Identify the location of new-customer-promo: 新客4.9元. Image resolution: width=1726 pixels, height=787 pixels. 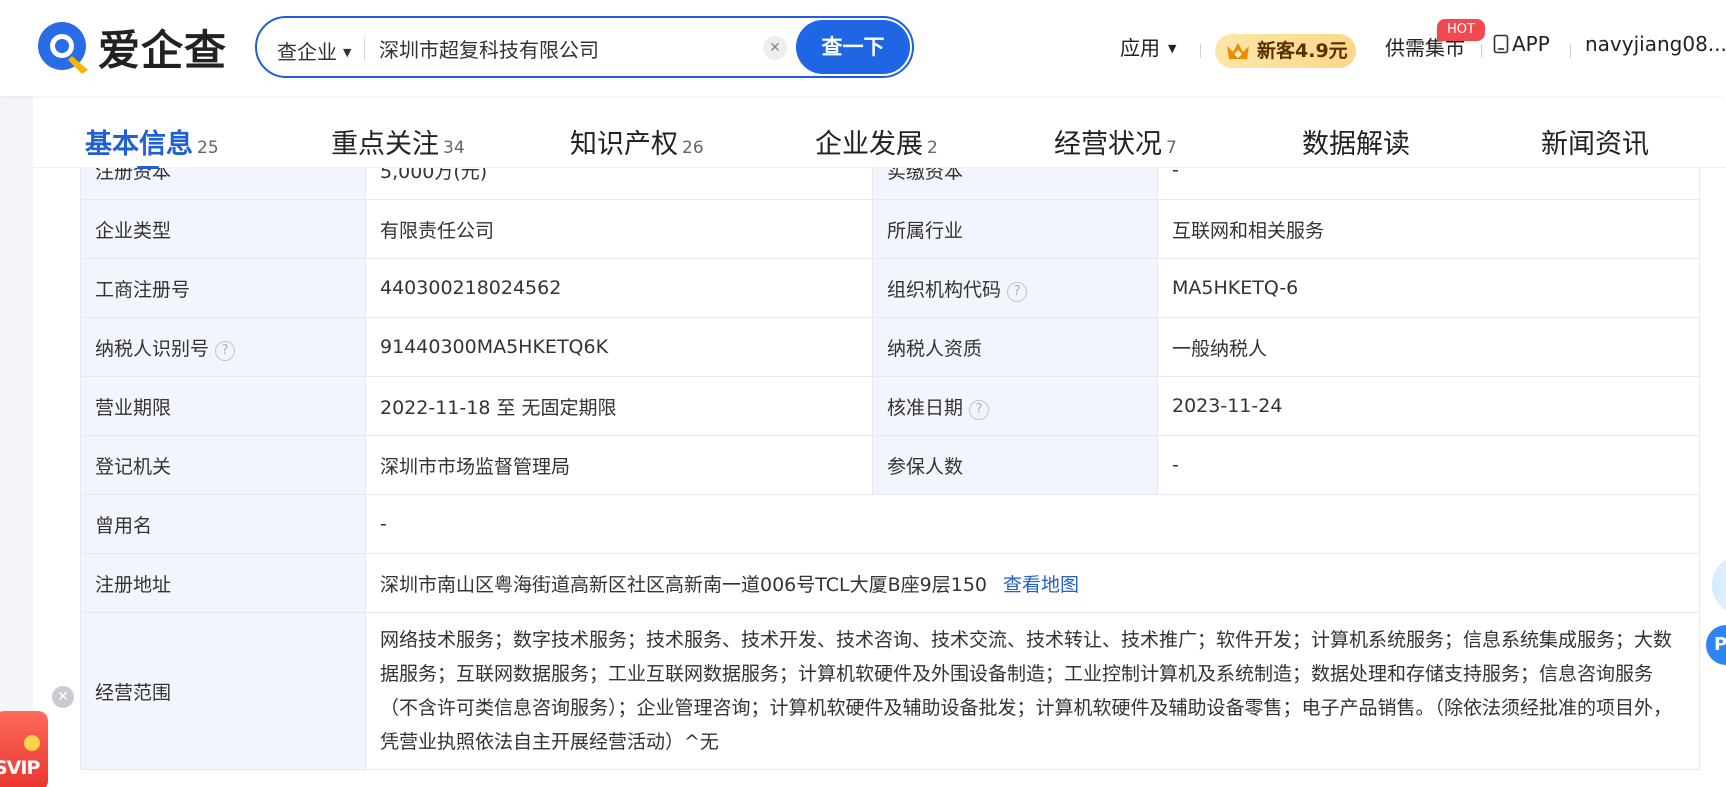
(1285, 51).